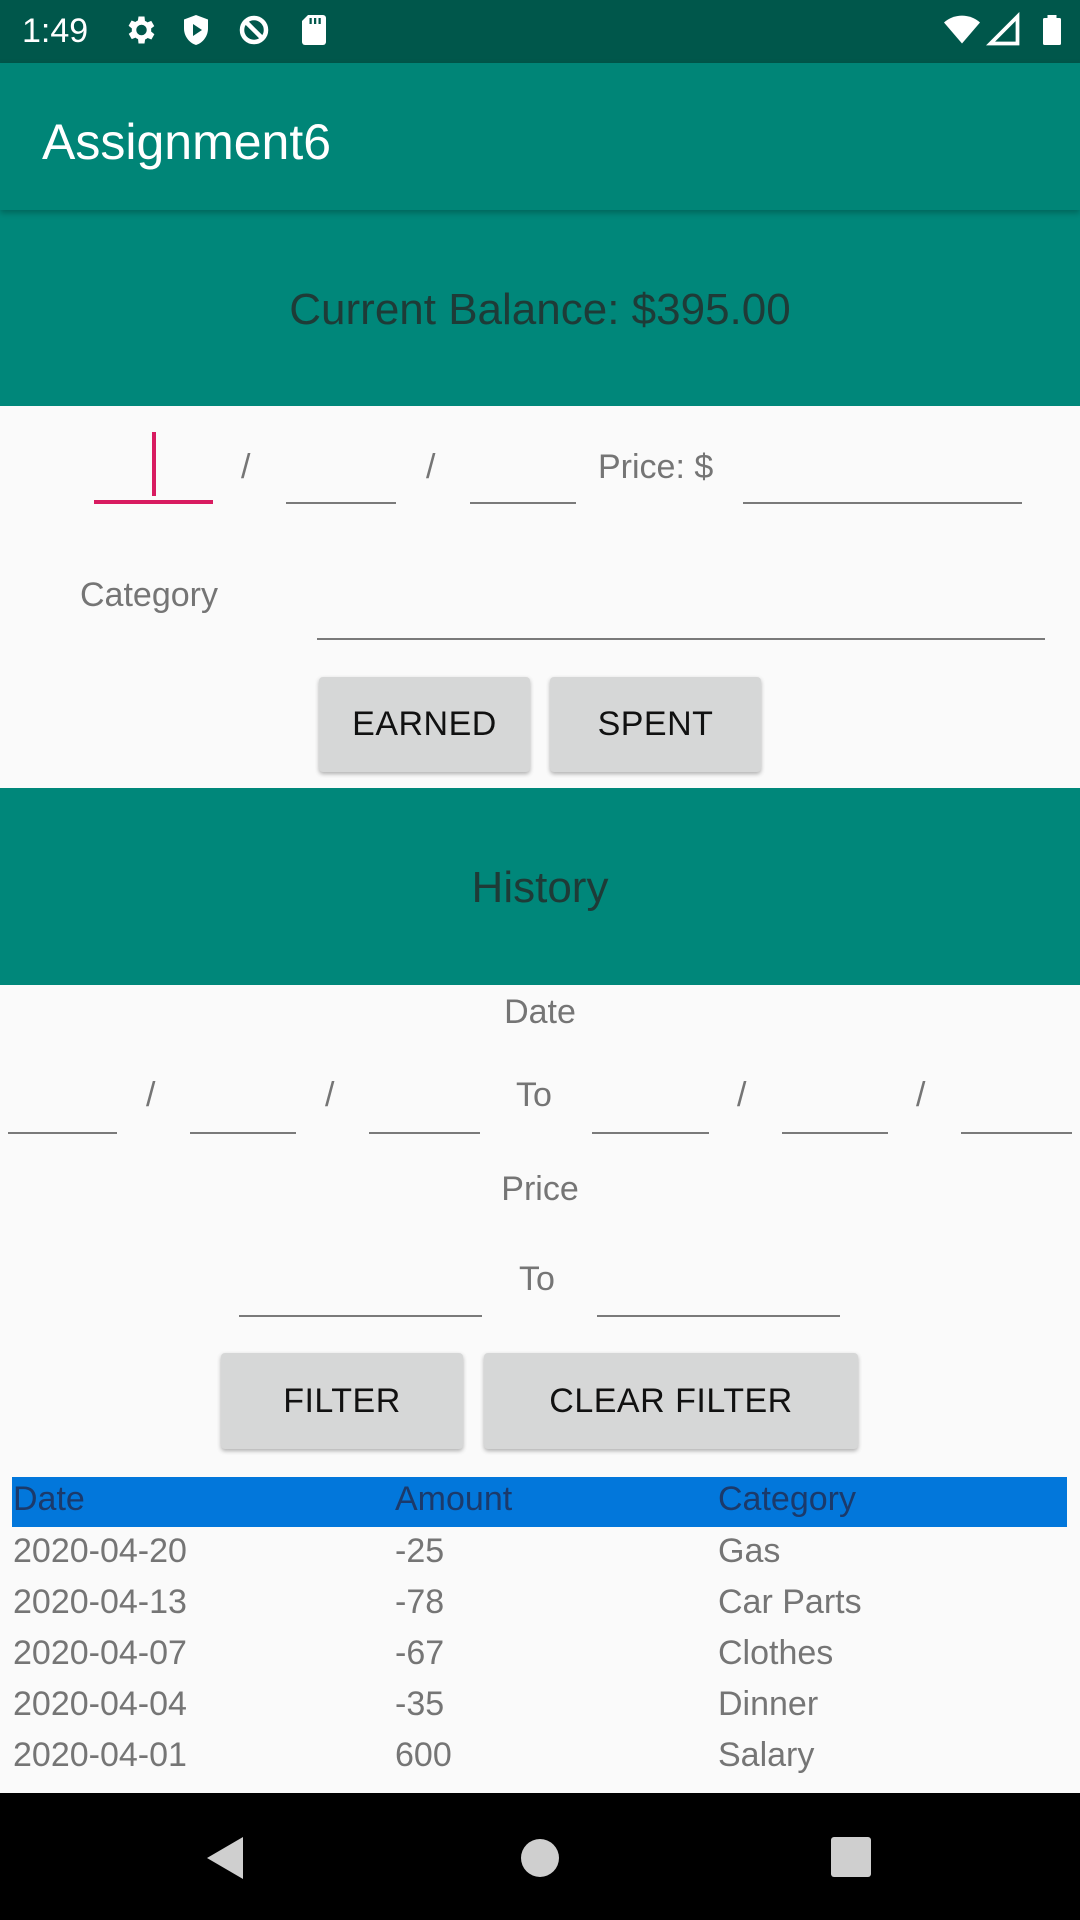 This screenshot has width=1080, height=1920. I want to click on settings-gear-icon, so click(141, 30).